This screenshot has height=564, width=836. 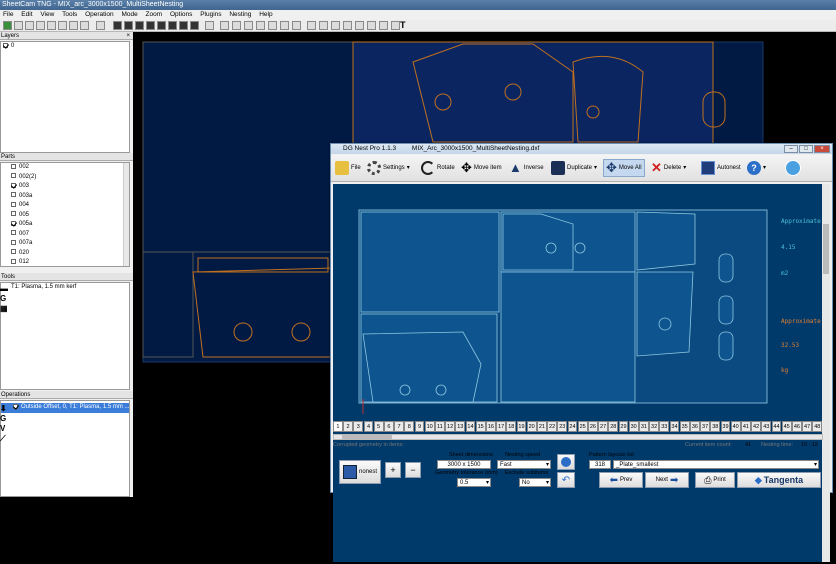 What do you see at coordinates (705, 426) in the screenshot?
I see `page-tab: 37` at bounding box center [705, 426].